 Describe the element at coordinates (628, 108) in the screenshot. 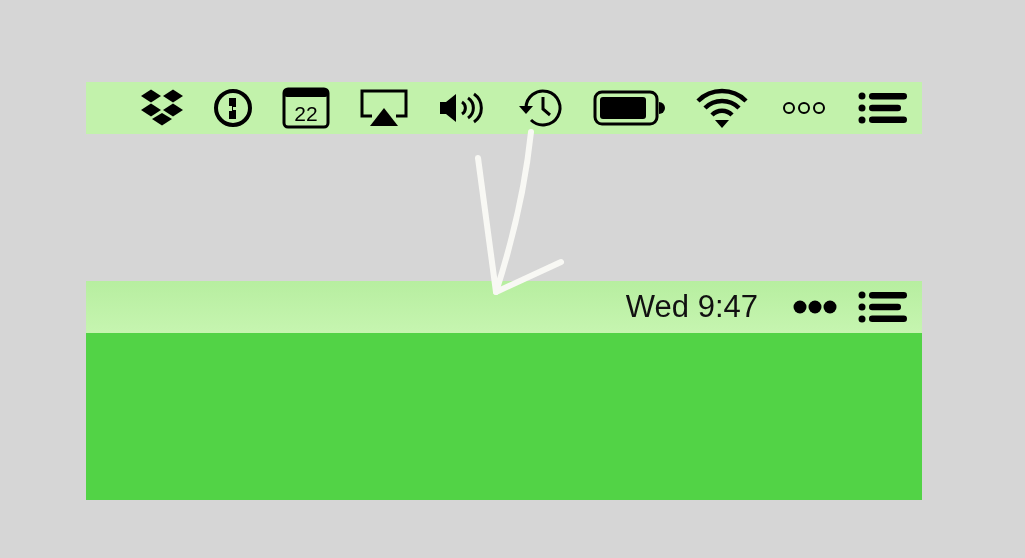

I see `battery-icon` at that location.